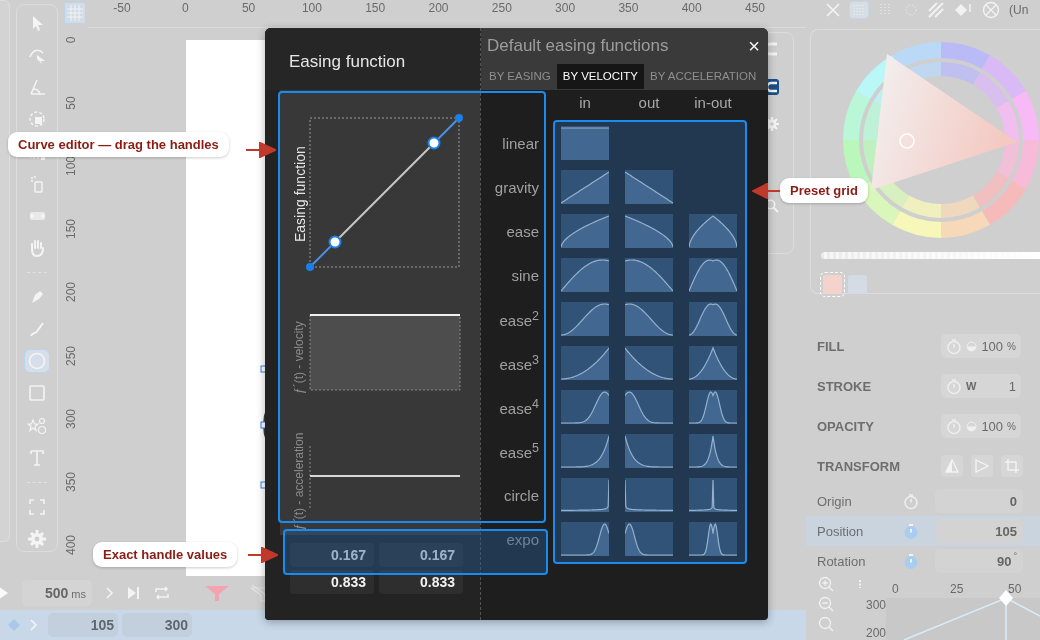 This screenshot has height=640, width=1040. What do you see at coordinates (14, 625) in the screenshot?
I see `diamond-icon` at bounding box center [14, 625].